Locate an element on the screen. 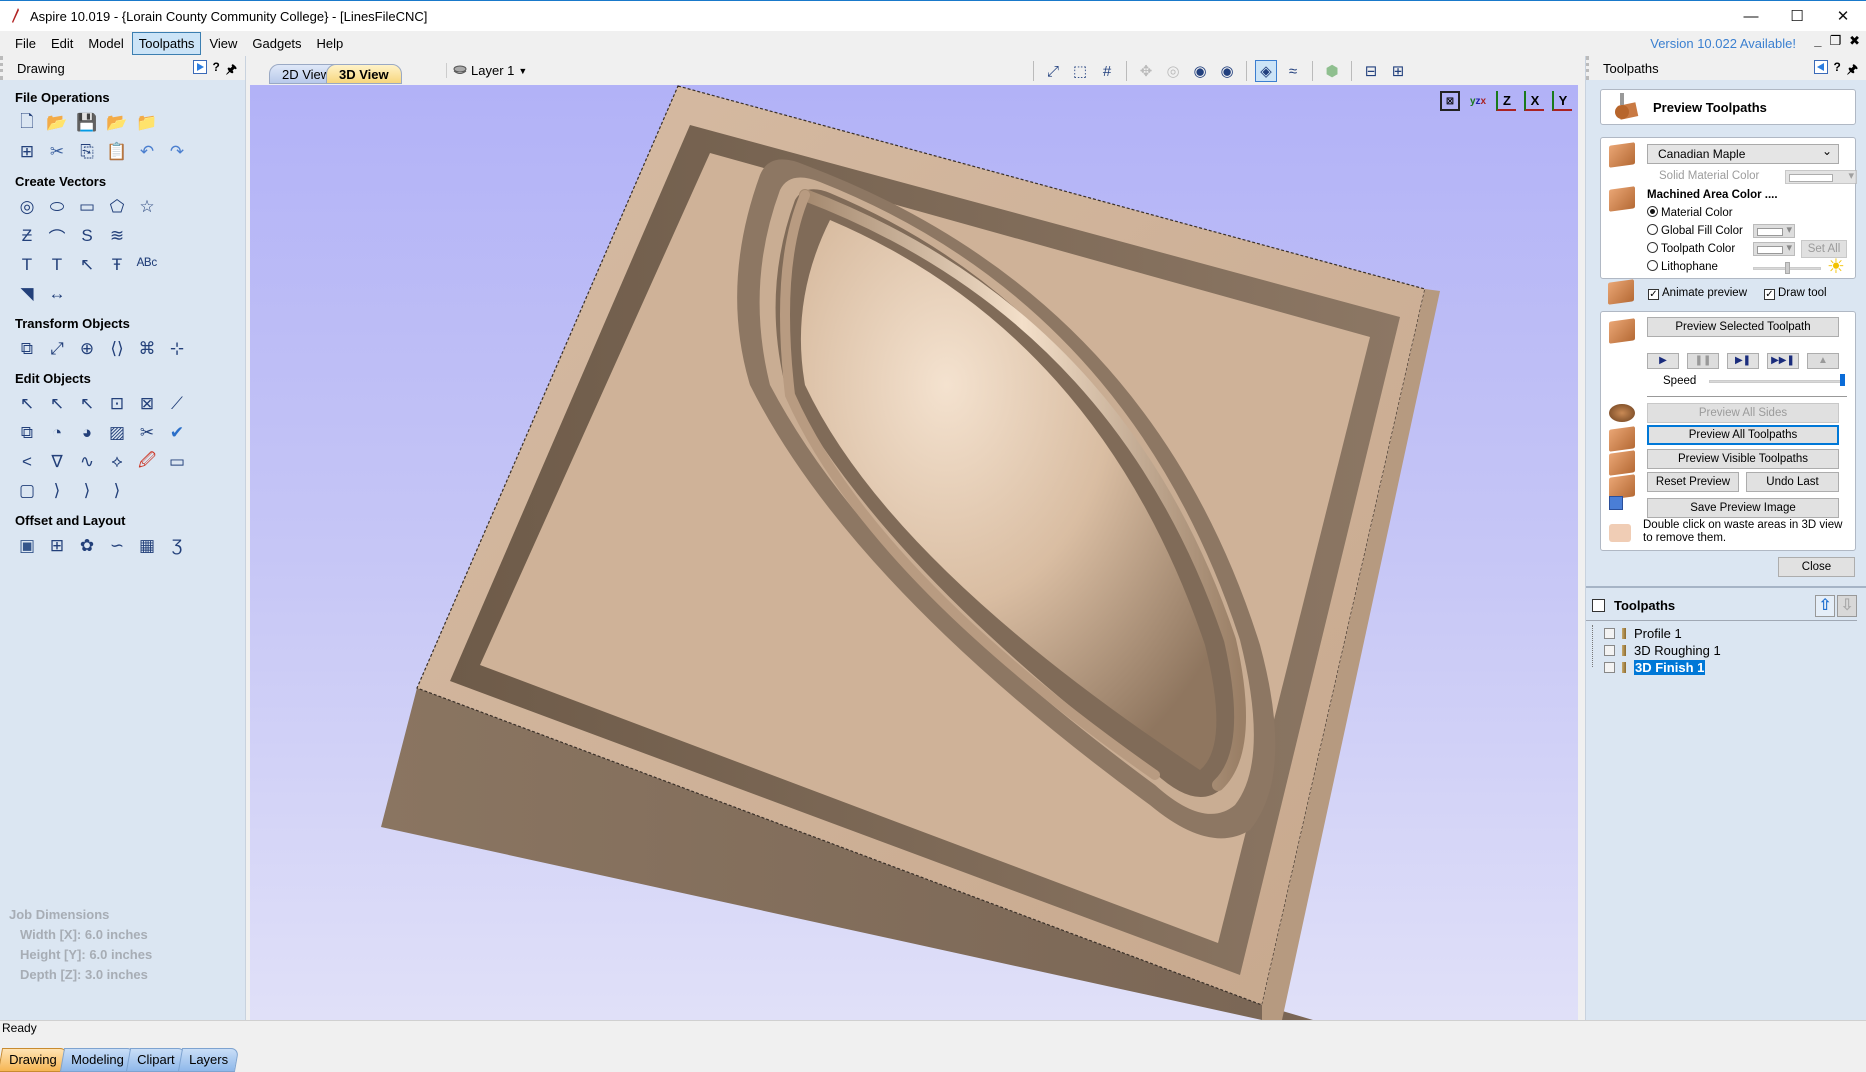 The width and height of the screenshot is (1866, 1072). rectangle-icon: ▭ is located at coordinates (87, 207).